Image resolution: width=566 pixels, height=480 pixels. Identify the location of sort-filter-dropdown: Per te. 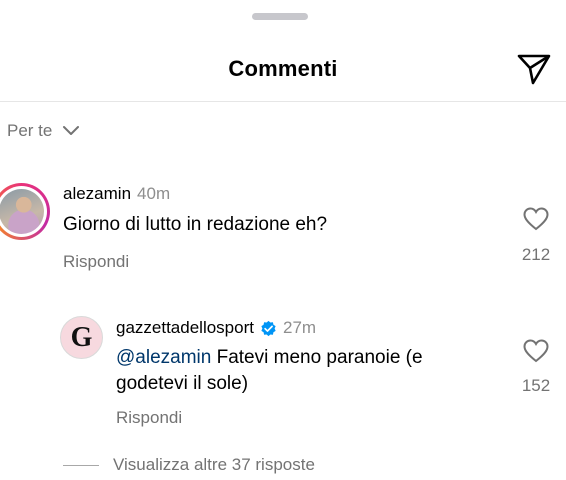
(43, 131).